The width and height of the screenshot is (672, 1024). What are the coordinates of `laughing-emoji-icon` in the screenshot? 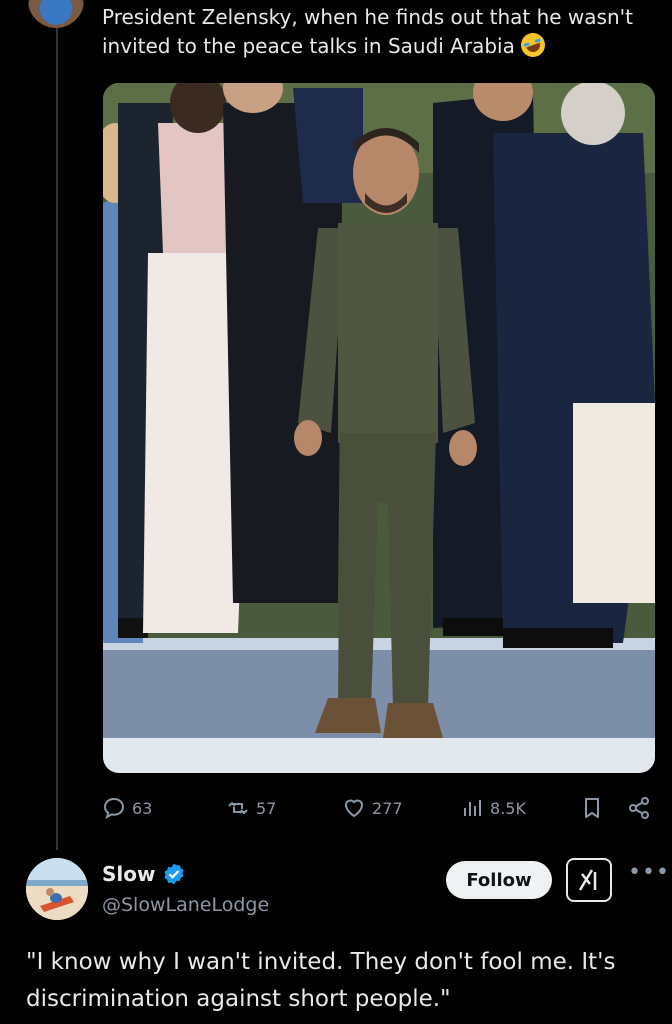 It's located at (533, 45).